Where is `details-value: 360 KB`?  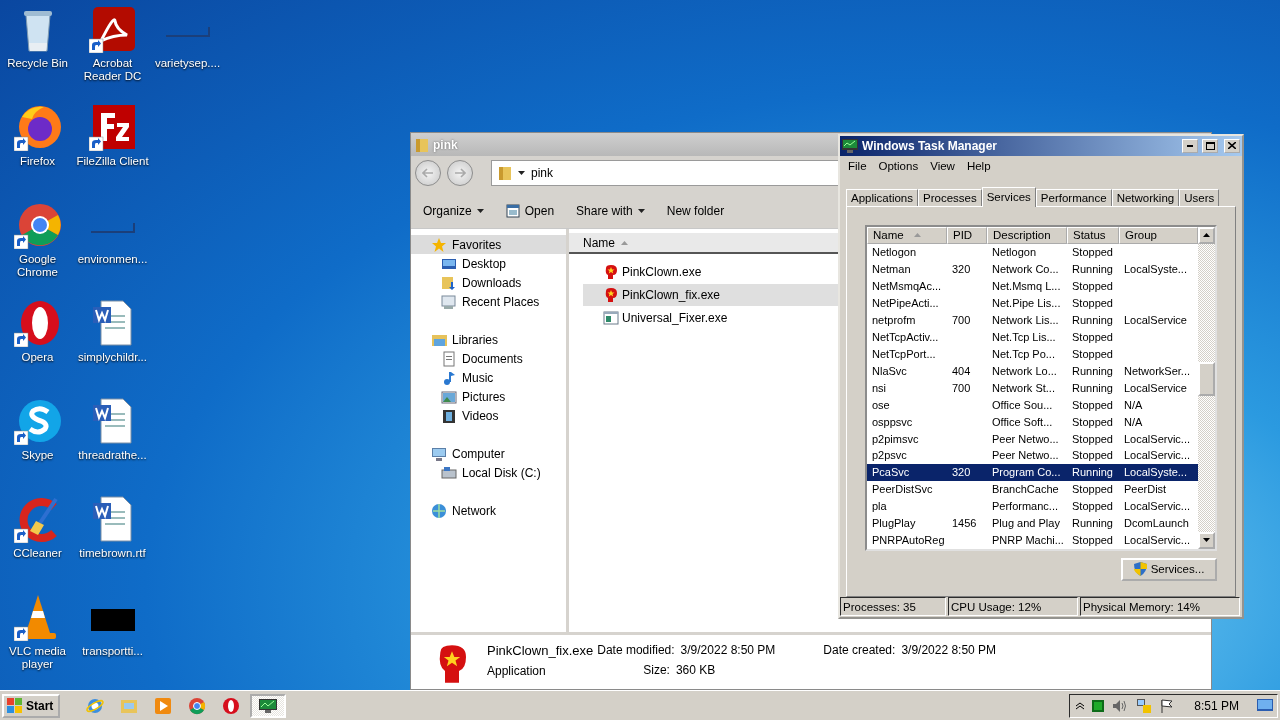
details-value: 360 KB is located at coordinates (695, 670).